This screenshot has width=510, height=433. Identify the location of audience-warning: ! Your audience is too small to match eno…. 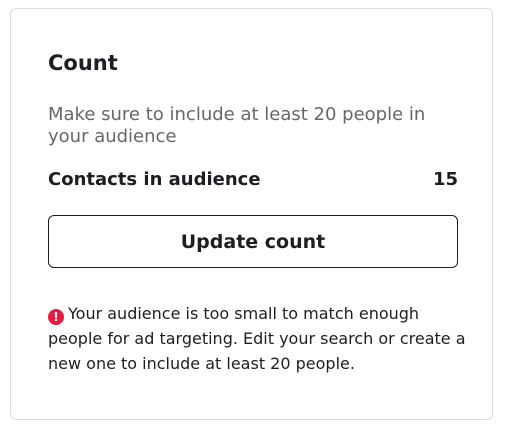
(258, 338).